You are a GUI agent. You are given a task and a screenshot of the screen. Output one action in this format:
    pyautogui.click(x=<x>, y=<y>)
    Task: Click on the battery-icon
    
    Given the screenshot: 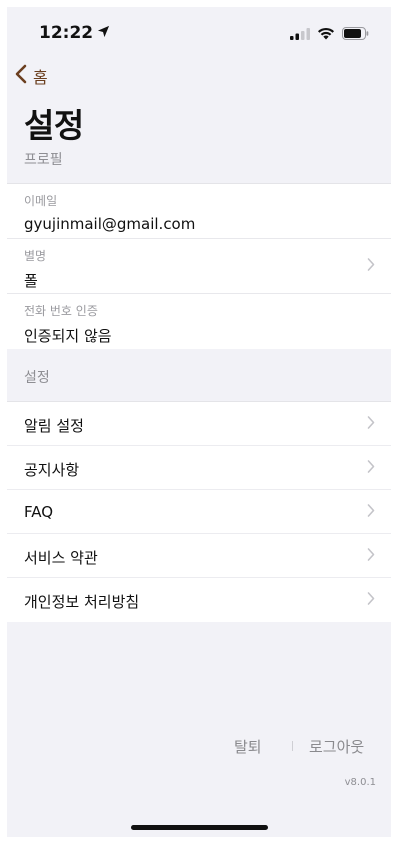 What is the action you would take?
    pyautogui.click(x=355, y=34)
    